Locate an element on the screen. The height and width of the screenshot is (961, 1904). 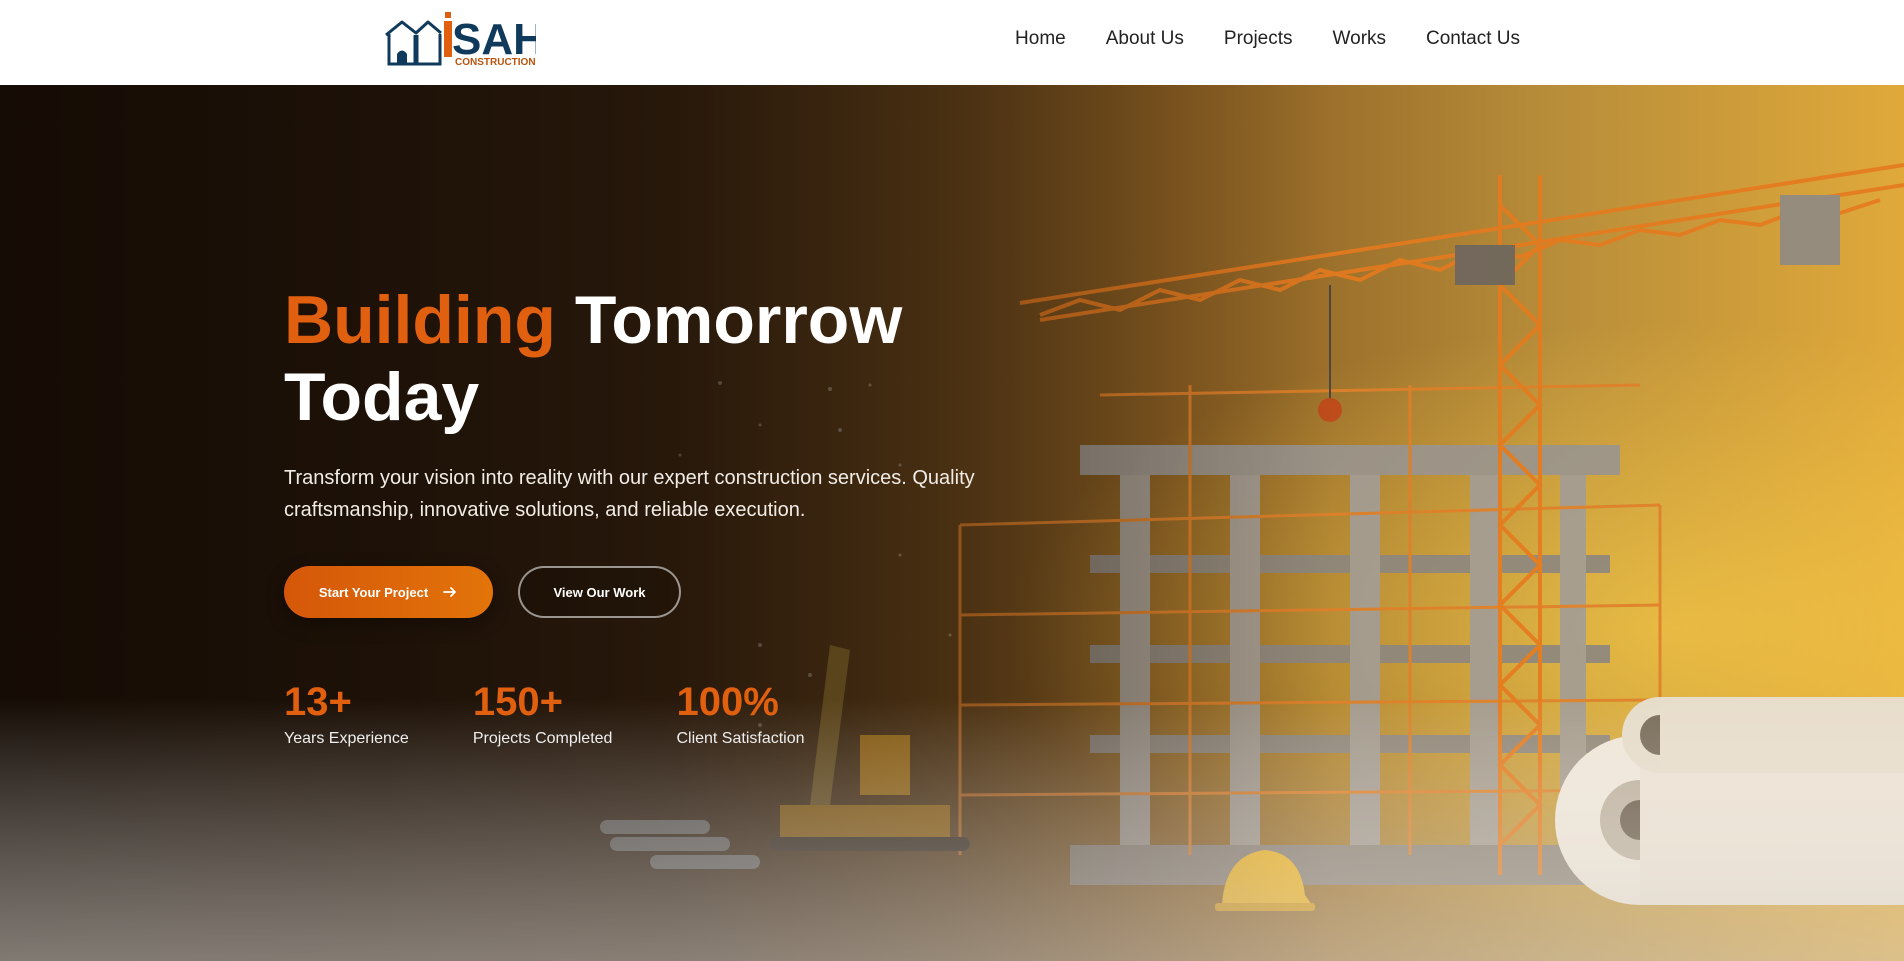
stat-years: 13+ Years Experience is located at coordinates (346, 714).